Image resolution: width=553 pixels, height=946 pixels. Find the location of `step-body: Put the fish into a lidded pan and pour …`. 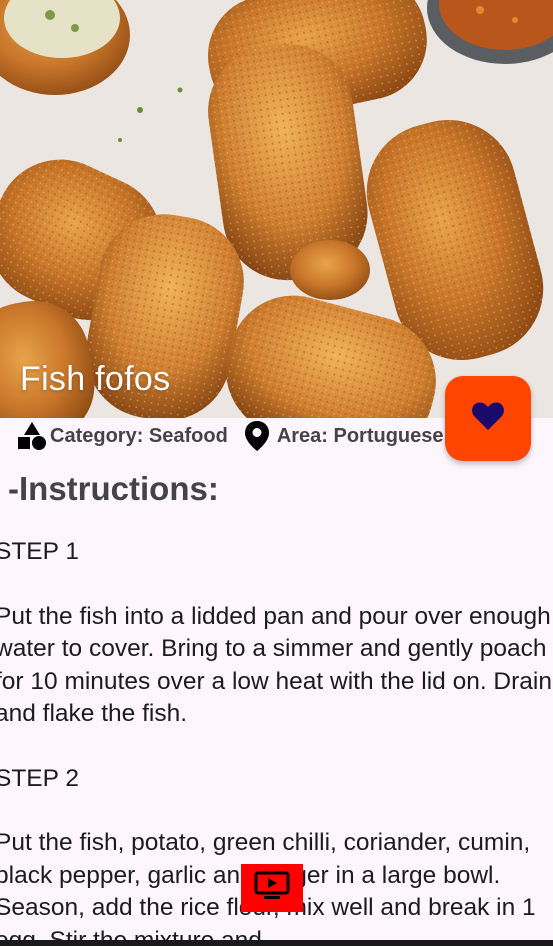

step-body: Put the fish into a lidded pan and pour … is located at coordinates (276, 665).